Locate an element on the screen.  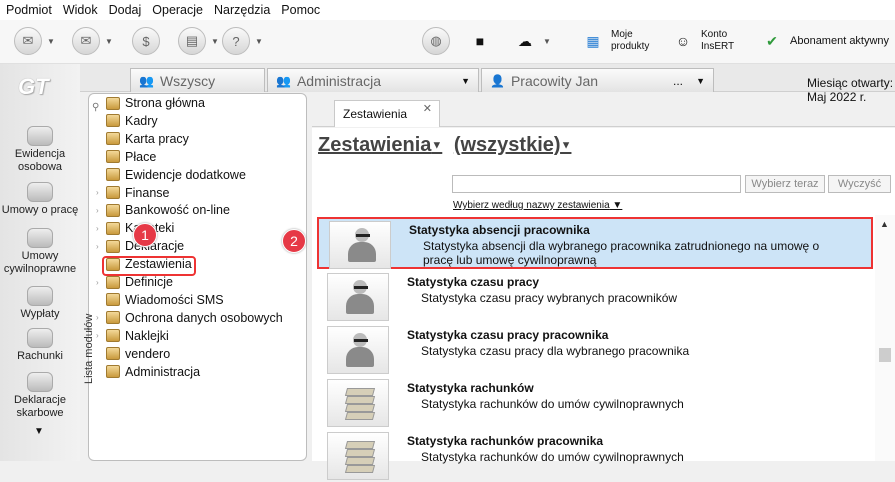
choose-now-button: Wybierz teraz is located at coordinates (785, 184).